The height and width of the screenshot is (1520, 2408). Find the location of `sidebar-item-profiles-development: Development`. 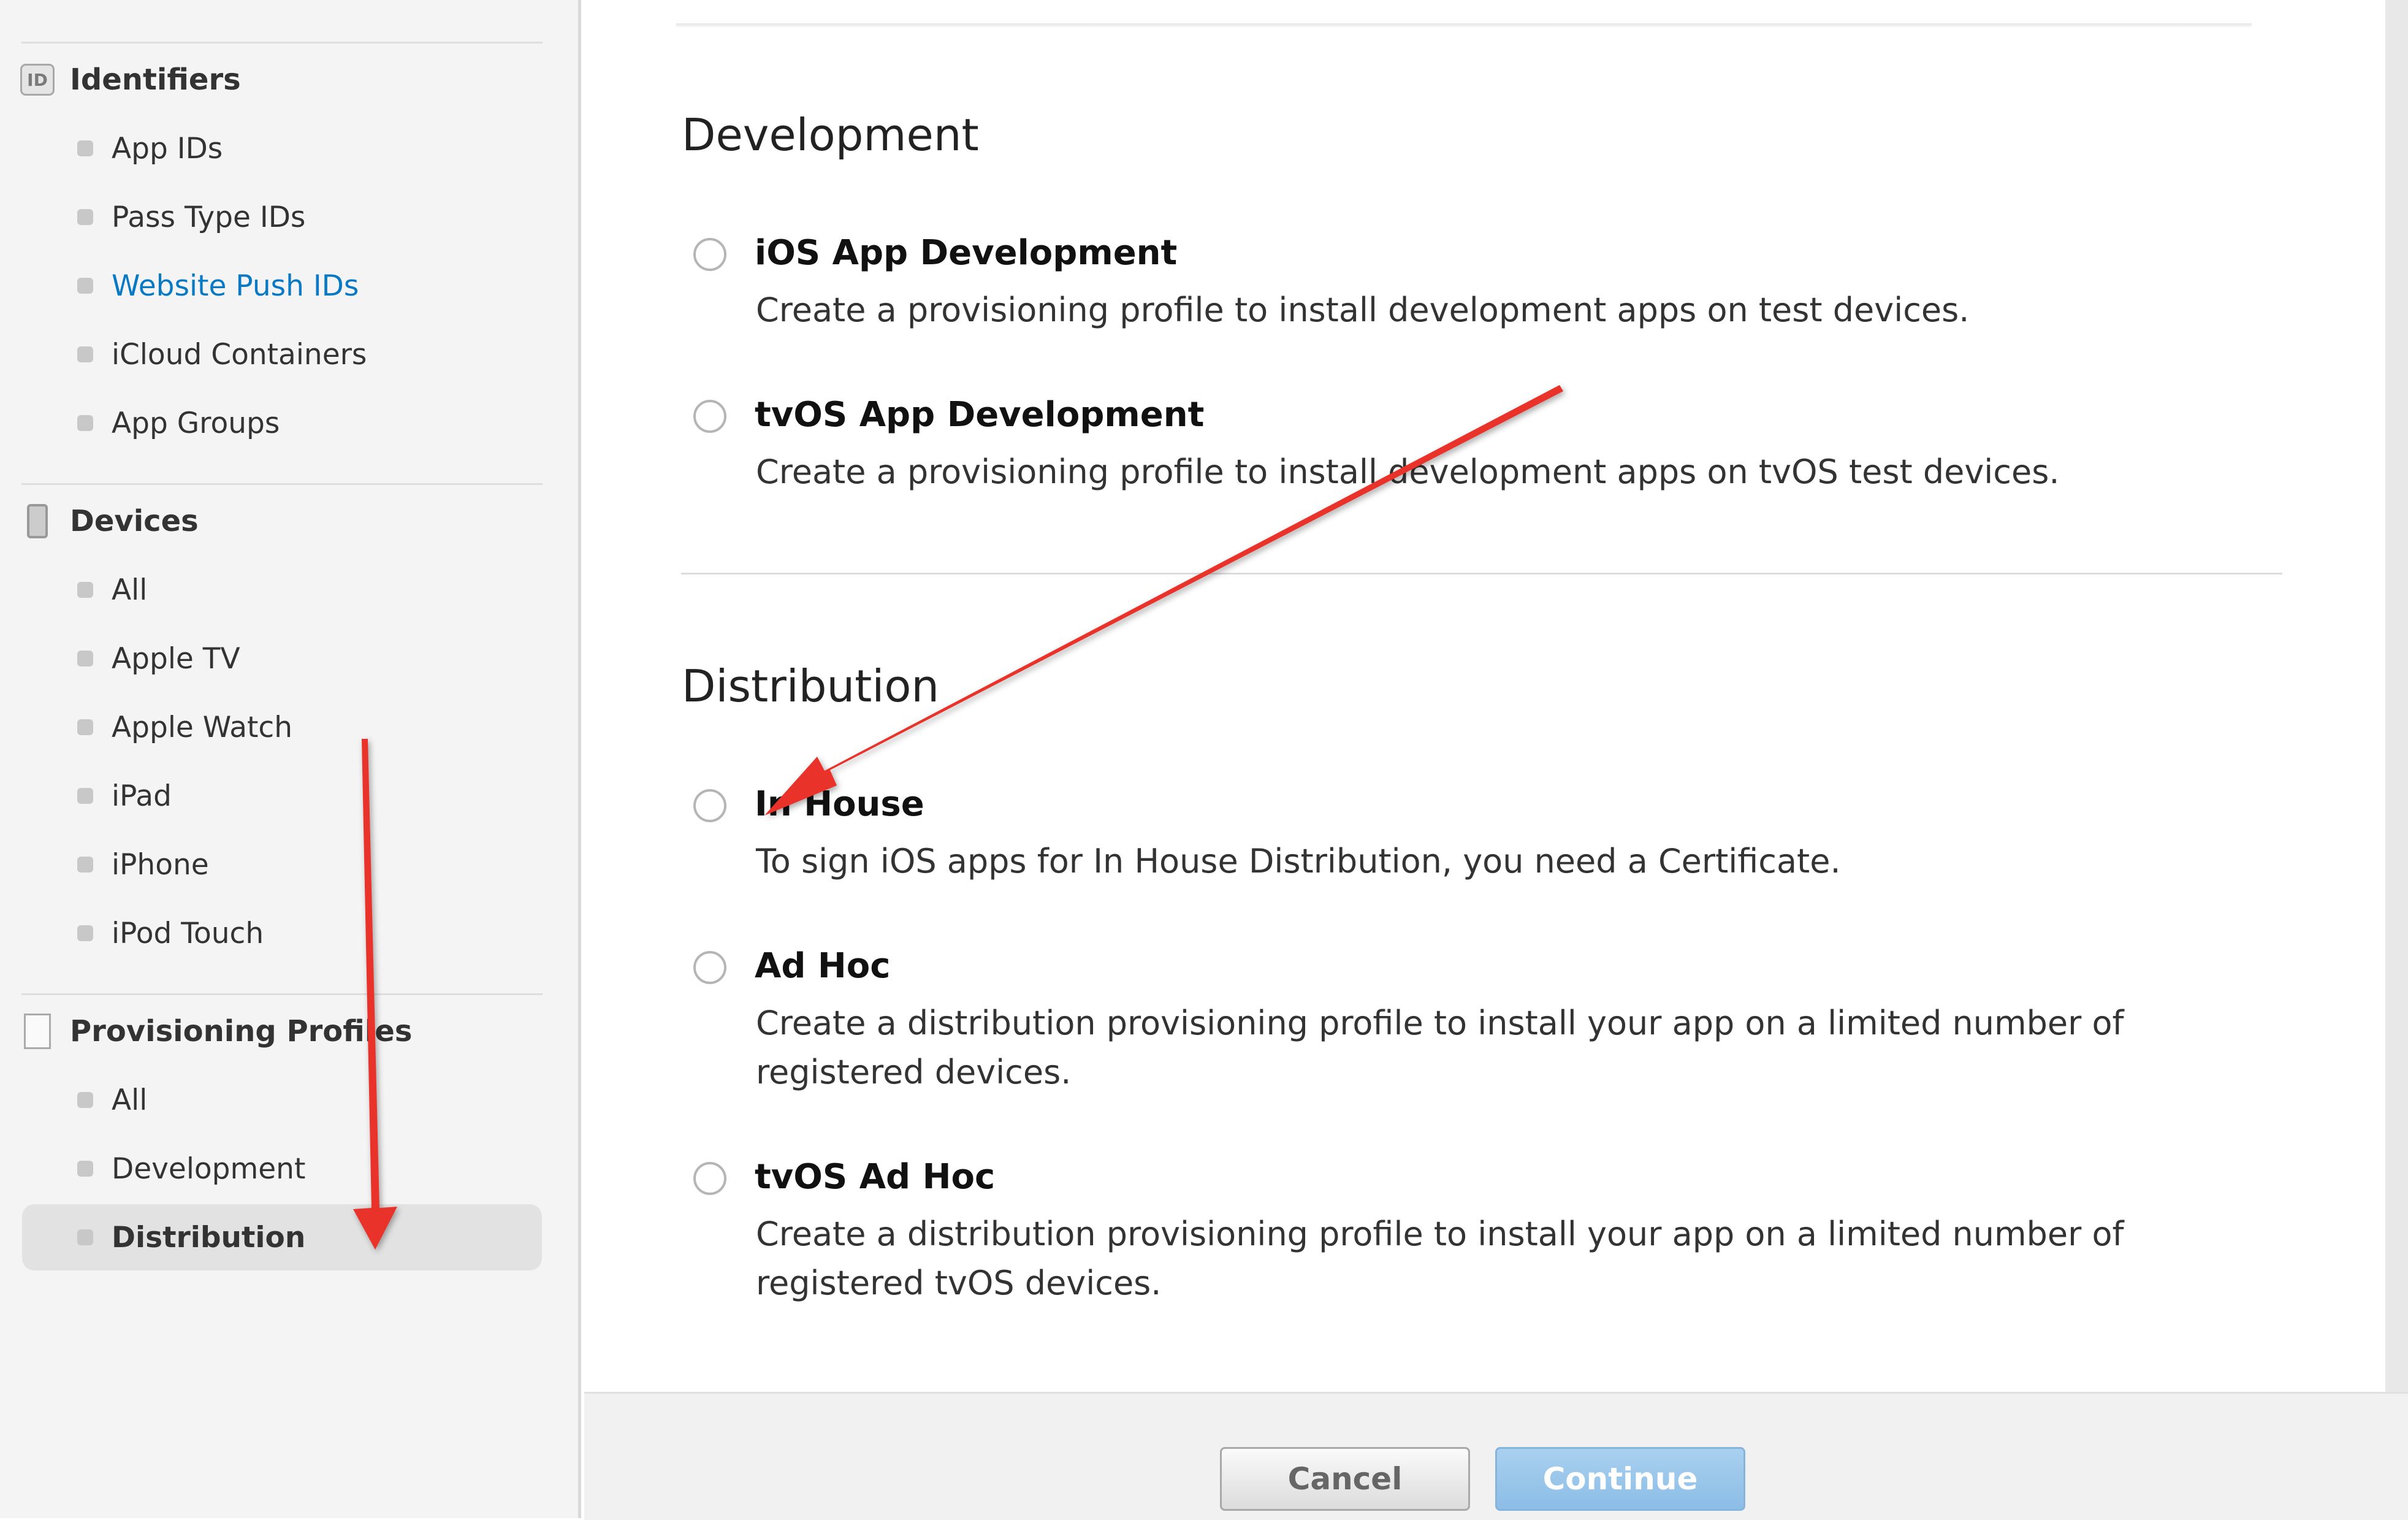

sidebar-item-profiles-development: Development is located at coordinates (282, 1169).